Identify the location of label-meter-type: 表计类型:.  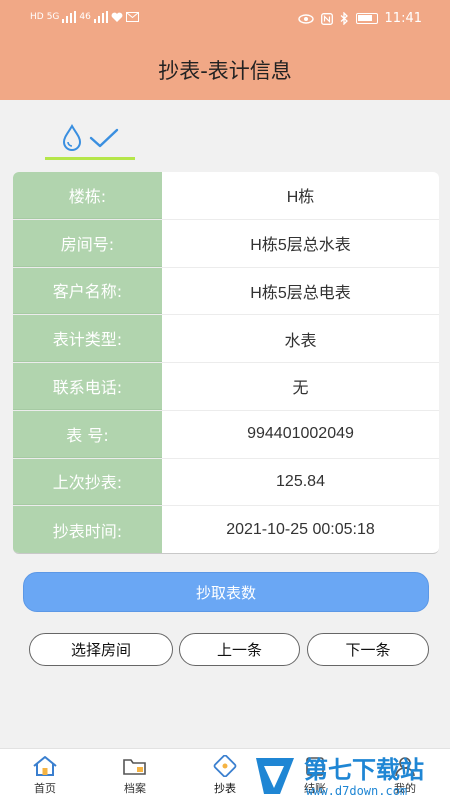
(87, 338).